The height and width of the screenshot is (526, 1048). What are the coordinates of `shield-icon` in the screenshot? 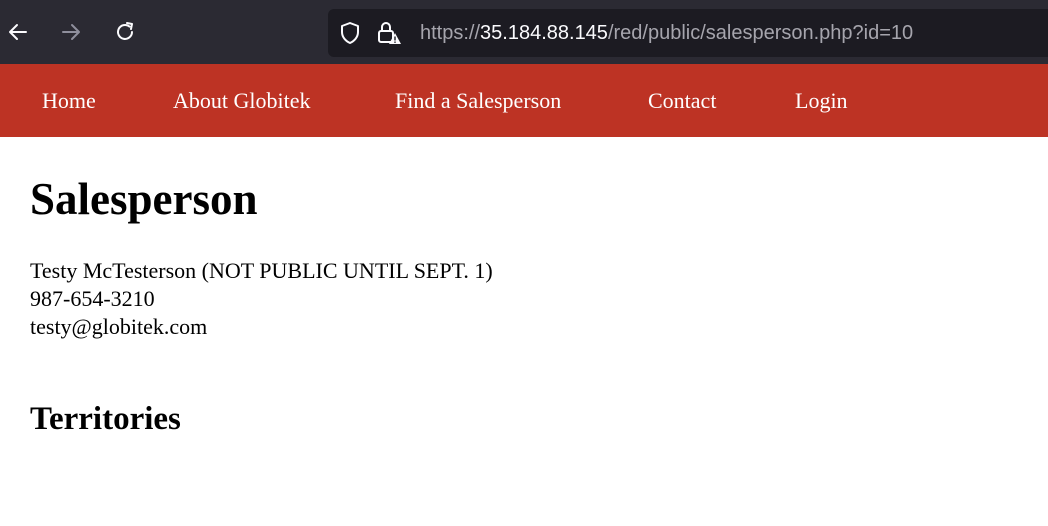 It's located at (350, 33).